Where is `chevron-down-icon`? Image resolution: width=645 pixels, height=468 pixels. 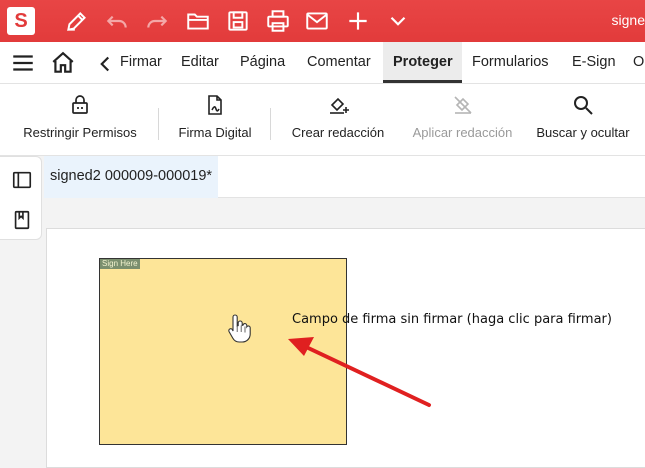
chevron-down-icon is located at coordinates (398, 21).